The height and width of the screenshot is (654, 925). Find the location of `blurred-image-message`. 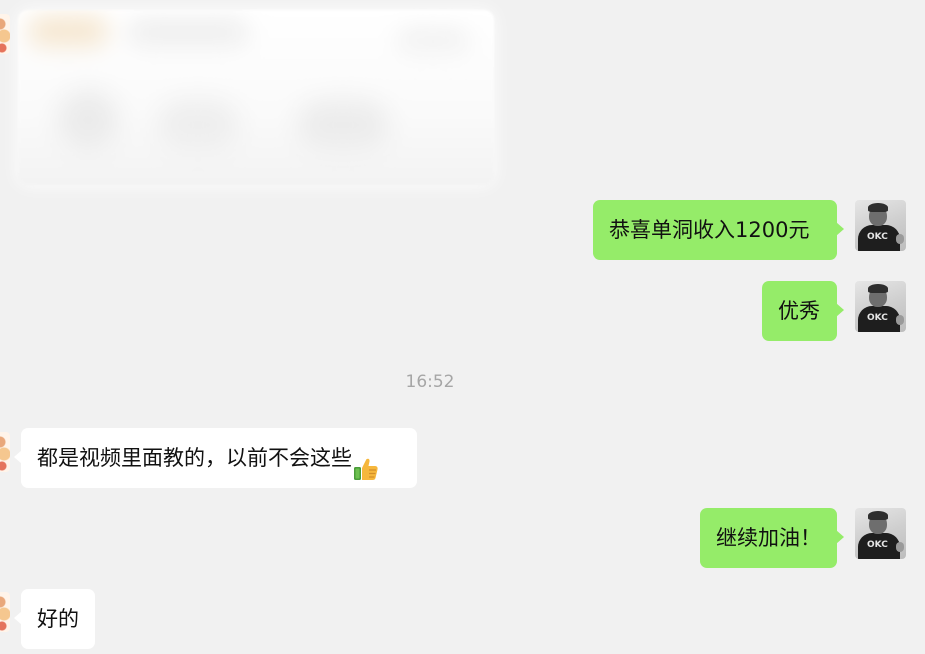

blurred-image-message is located at coordinates (256, 97).